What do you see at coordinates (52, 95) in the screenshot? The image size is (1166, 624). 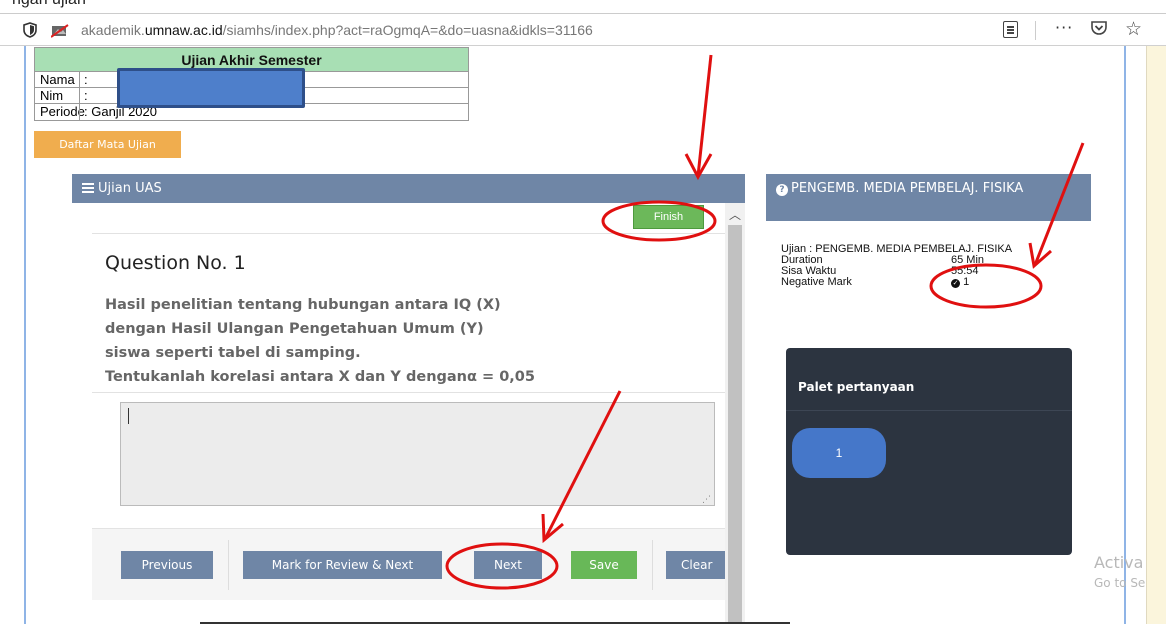 I see `info-key: Nim` at bounding box center [52, 95].